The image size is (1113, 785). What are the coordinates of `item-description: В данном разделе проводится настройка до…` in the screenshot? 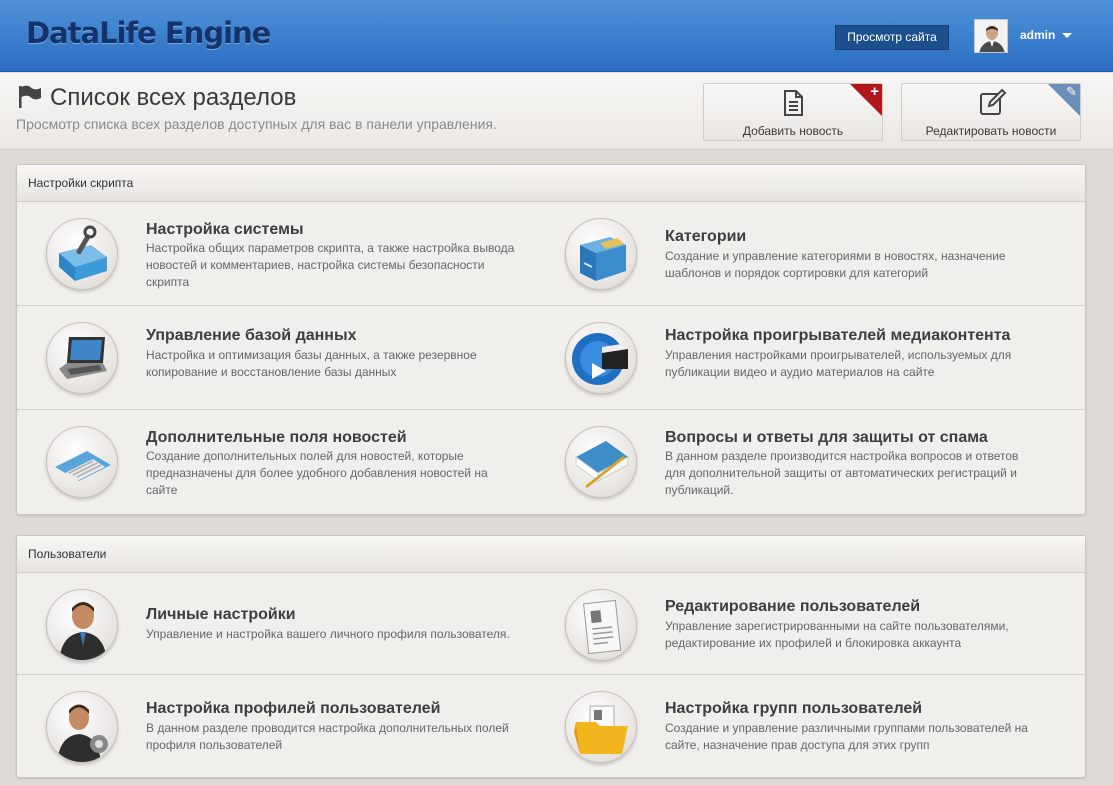 It's located at (327, 736).